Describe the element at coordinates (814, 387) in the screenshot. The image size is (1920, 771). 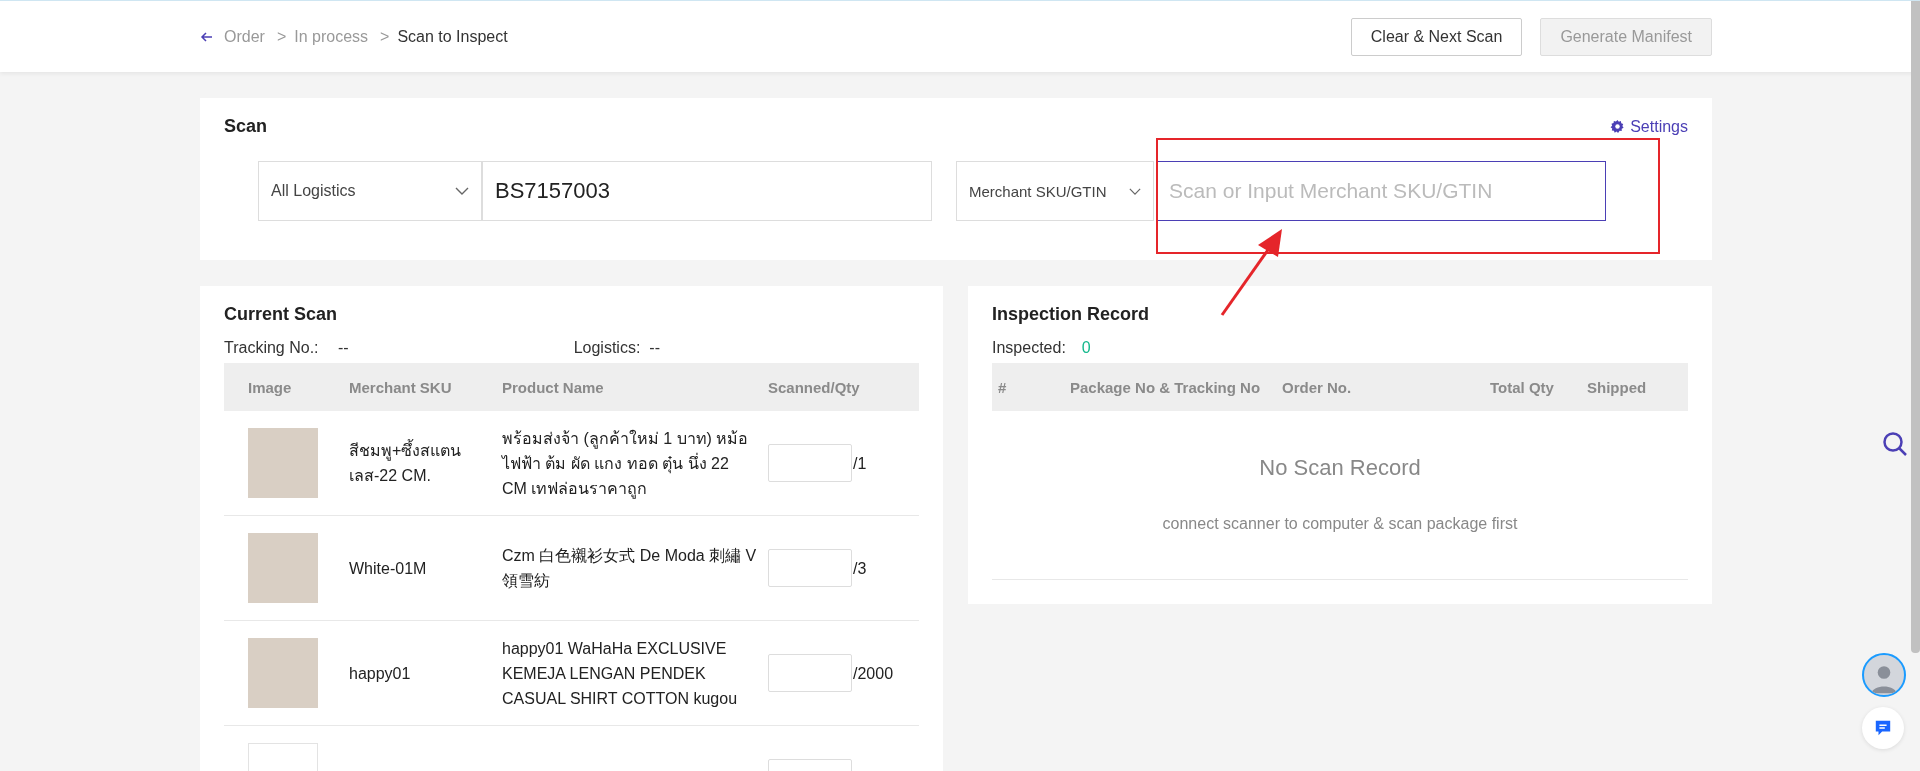
I see `column-header: Scanned/Qty` at that location.